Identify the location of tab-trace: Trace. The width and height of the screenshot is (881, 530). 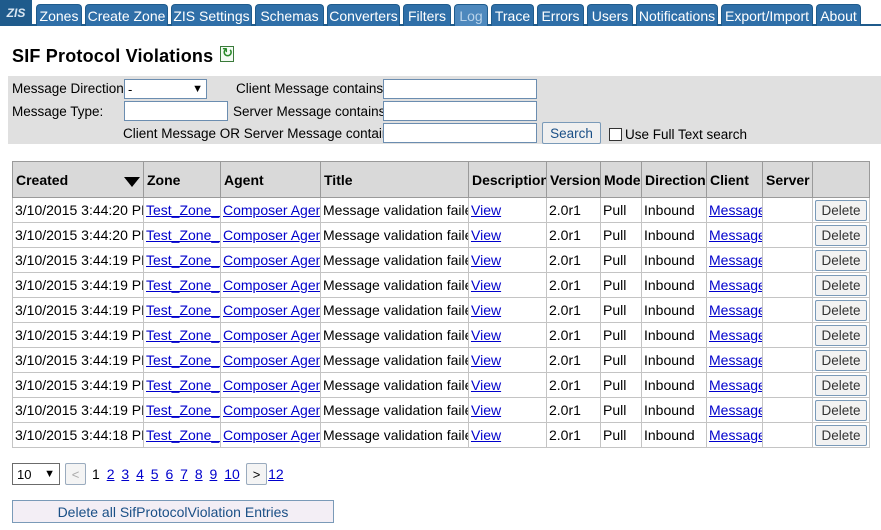
(512, 15).